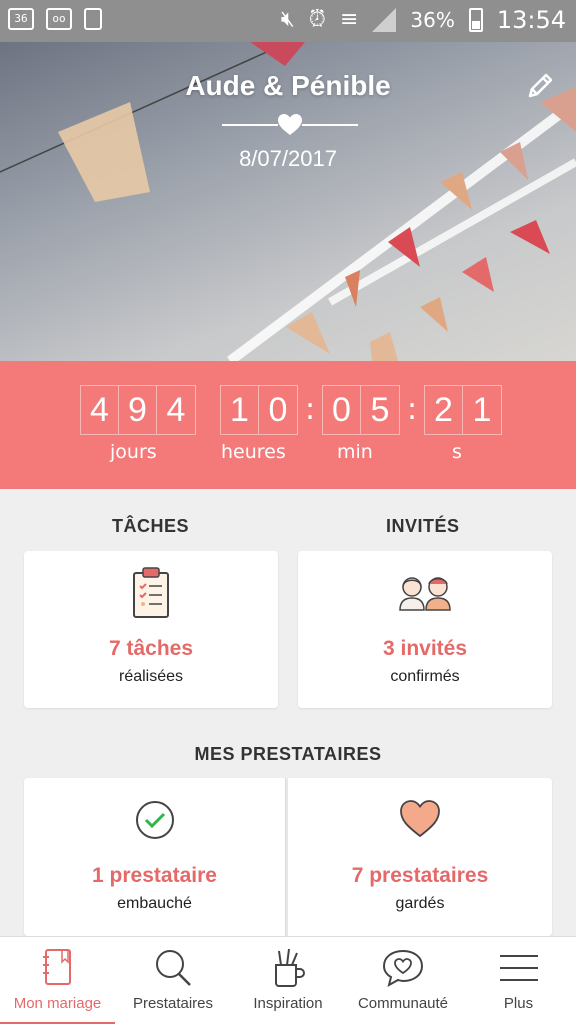  I want to click on minutes-digit: 5, so click(380, 410).